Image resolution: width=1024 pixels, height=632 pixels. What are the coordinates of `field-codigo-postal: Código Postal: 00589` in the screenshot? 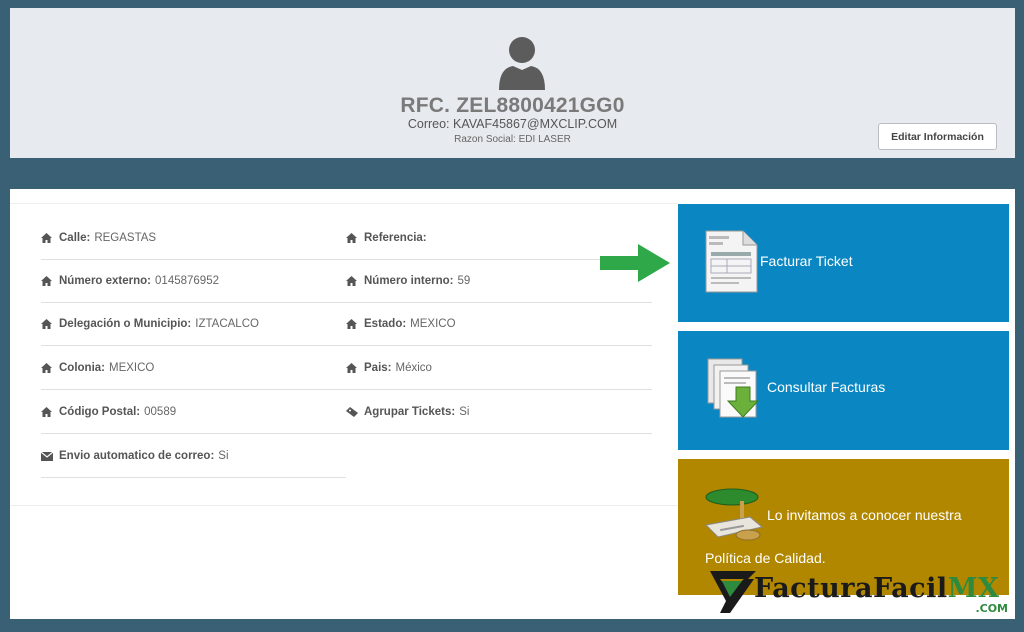 It's located at (193, 412).